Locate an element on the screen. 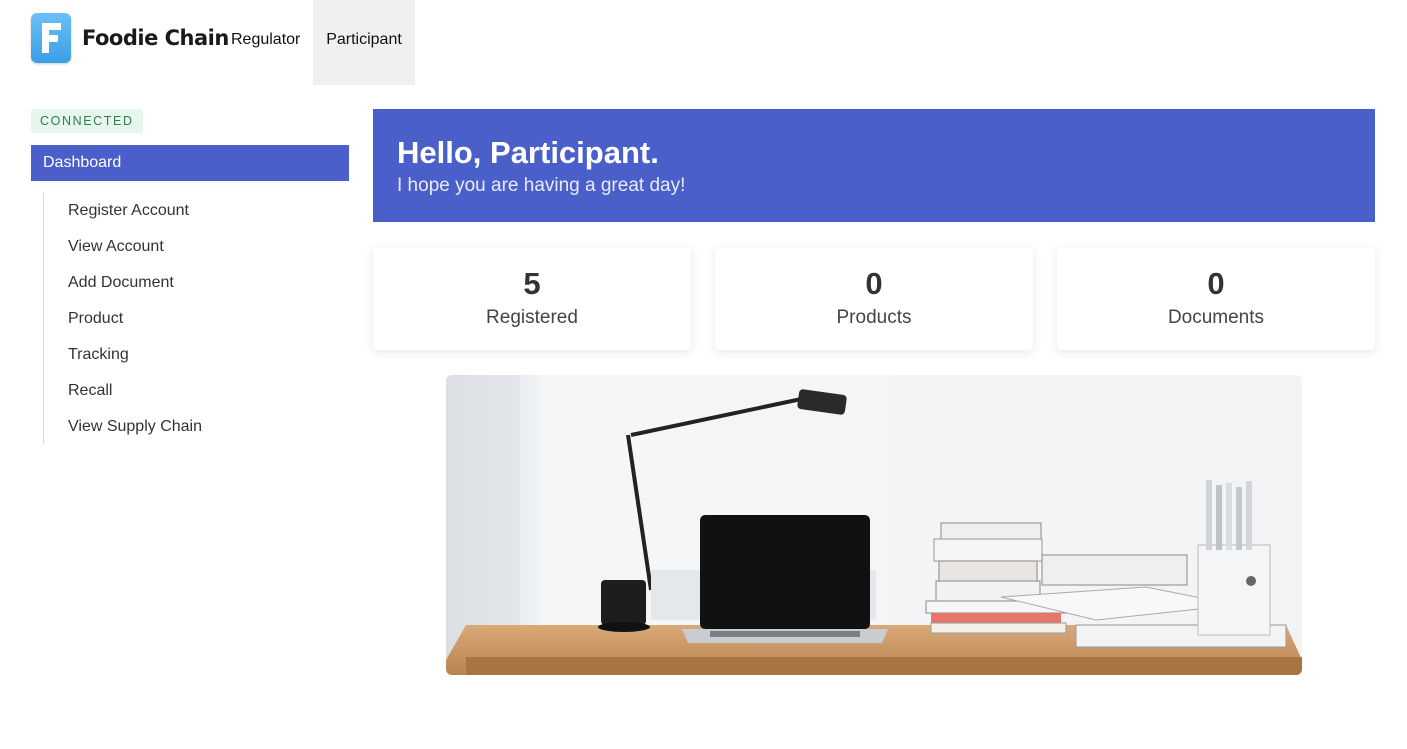 The height and width of the screenshot is (749, 1407). sidebar-item-tracking: Tracking is located at coordinates (98, 355).